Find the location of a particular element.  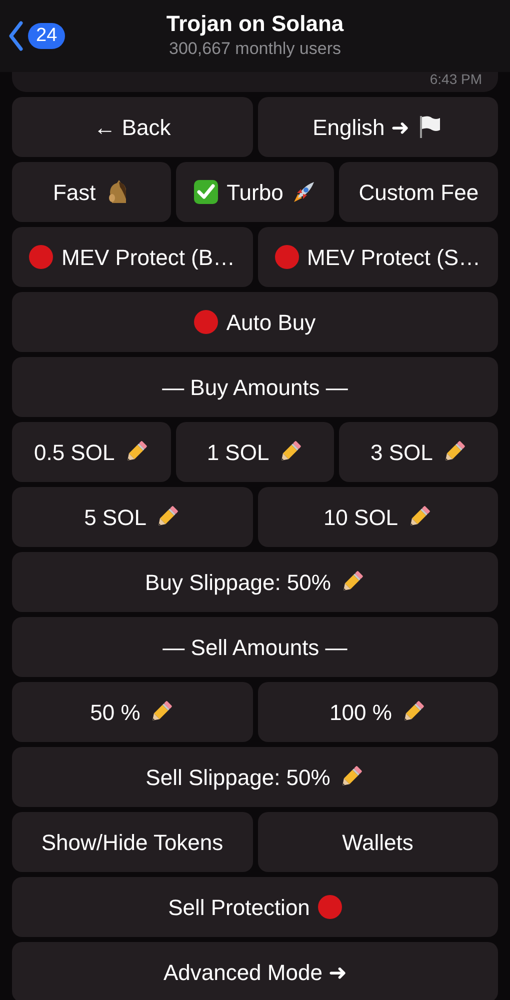

keyboard-button: 100 % is located at coordinates (378, 712).